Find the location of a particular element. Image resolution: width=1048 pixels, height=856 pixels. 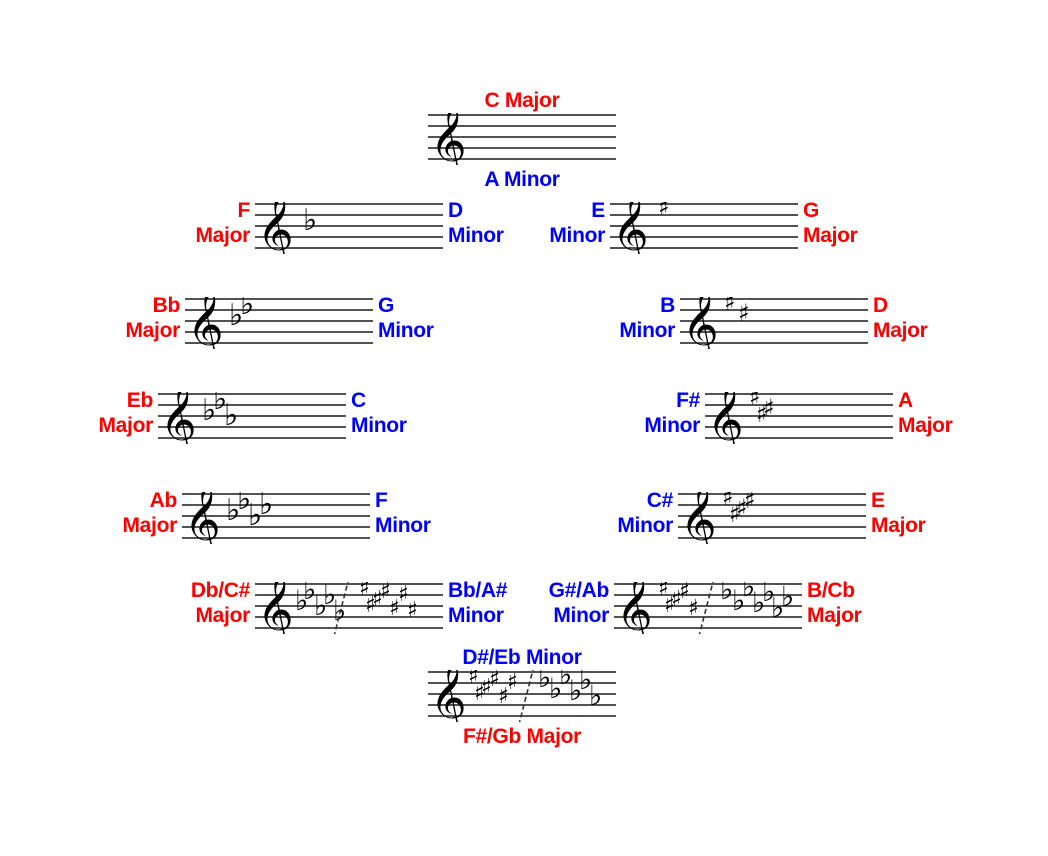

key-label-major-eb: Eb Major is located at coordinates (76, 413).